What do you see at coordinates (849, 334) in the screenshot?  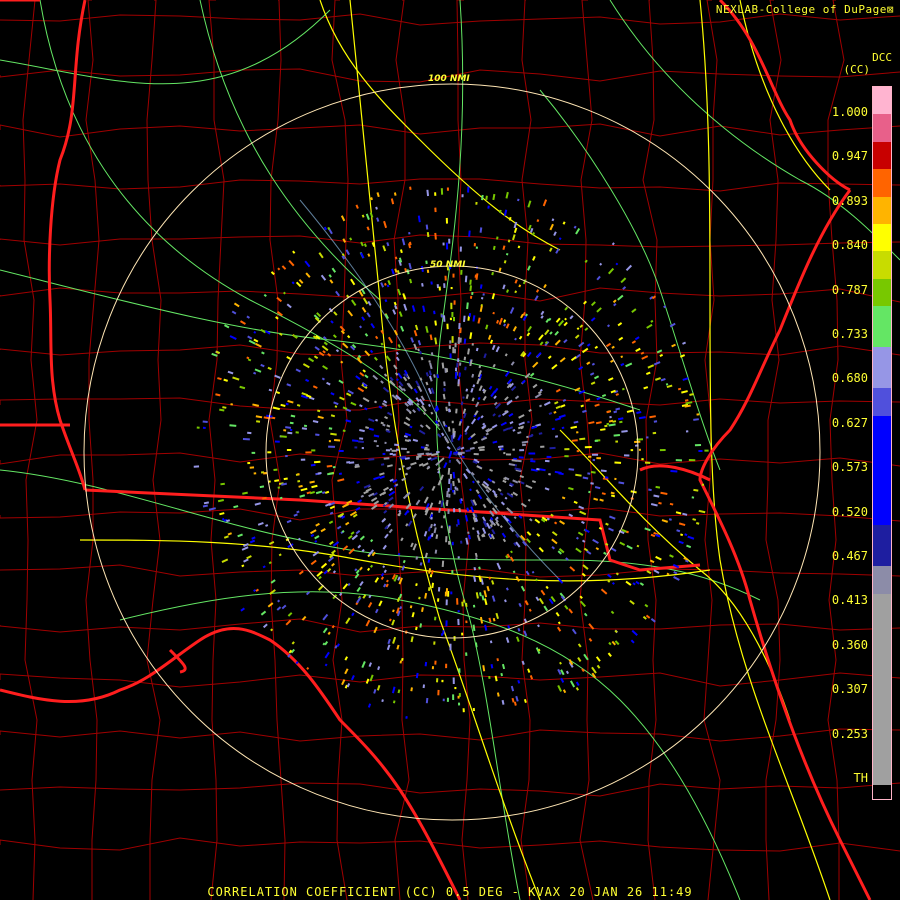 I see `scale-tick-label: 0.733` at bounding box center [849, 334].